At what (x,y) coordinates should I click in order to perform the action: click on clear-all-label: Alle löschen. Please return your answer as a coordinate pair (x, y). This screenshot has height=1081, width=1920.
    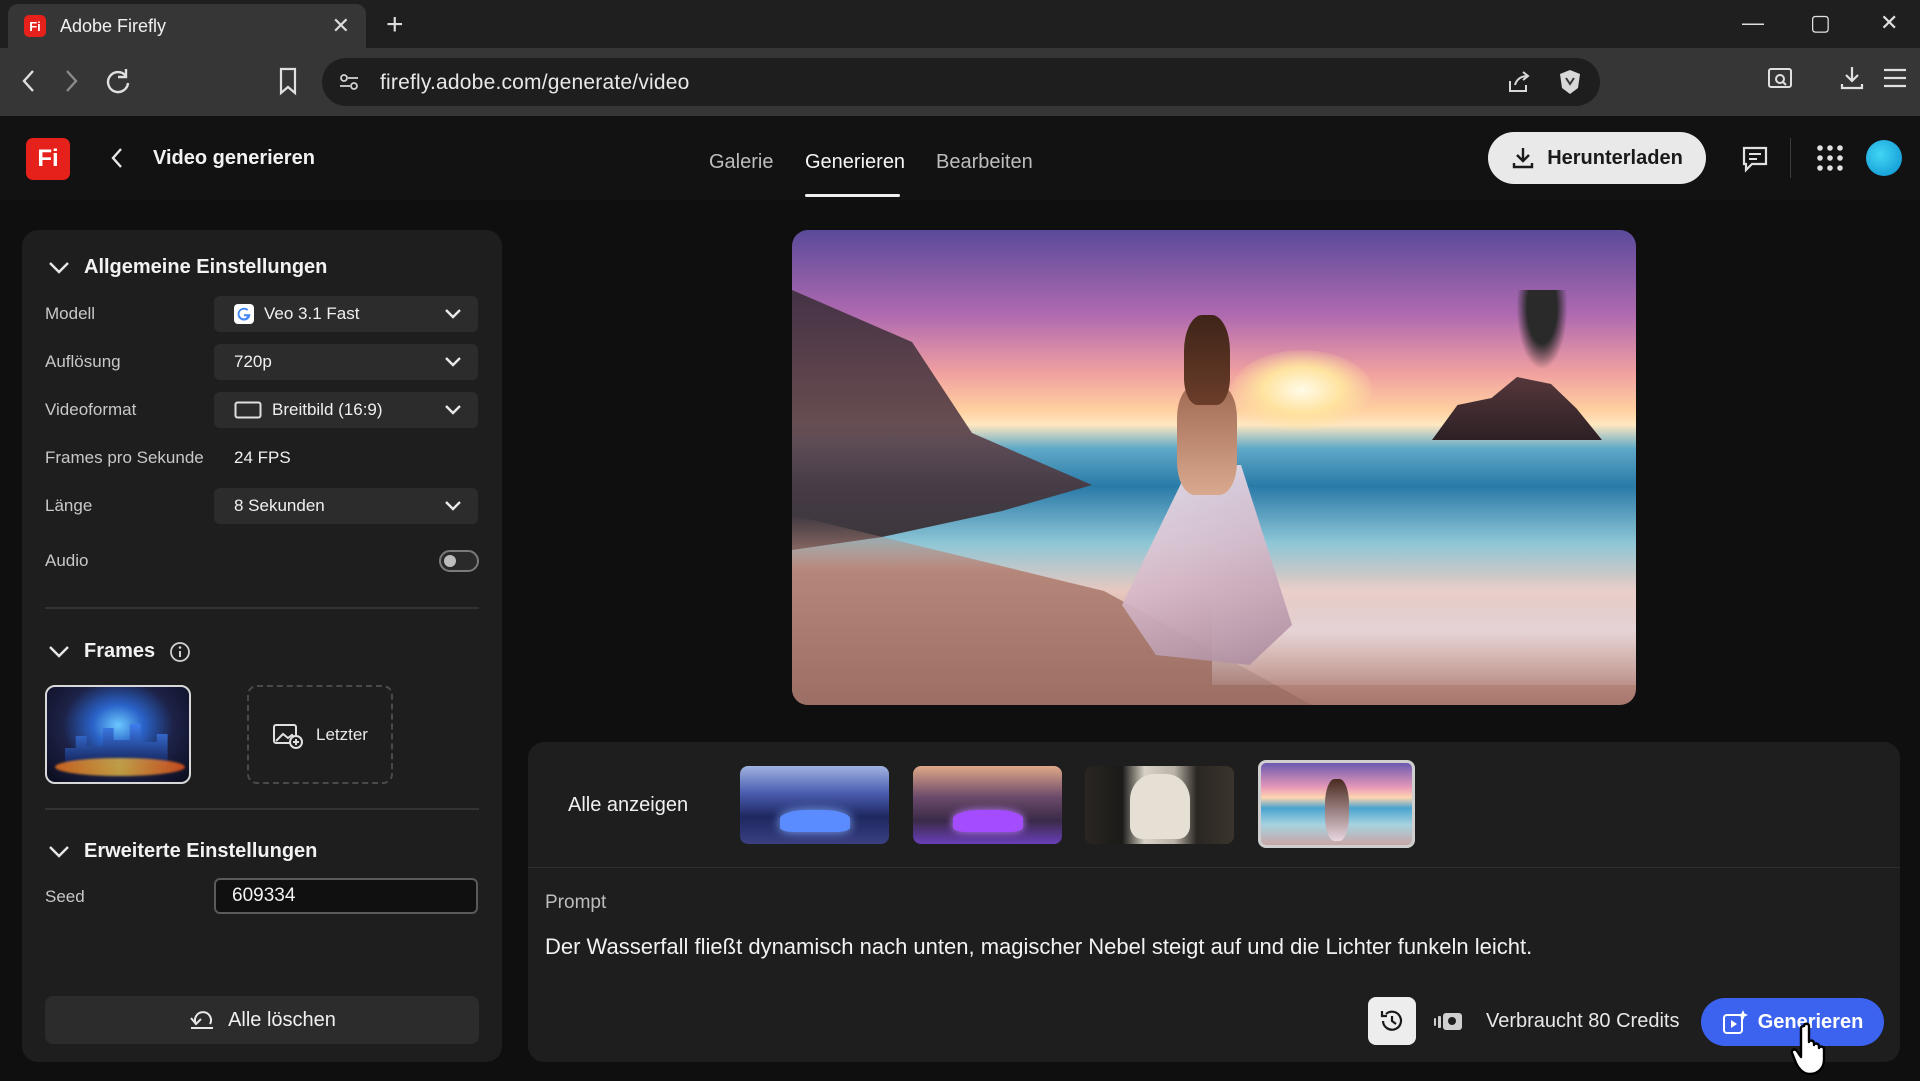
    Looking at the image, I should click on (282, 1019).